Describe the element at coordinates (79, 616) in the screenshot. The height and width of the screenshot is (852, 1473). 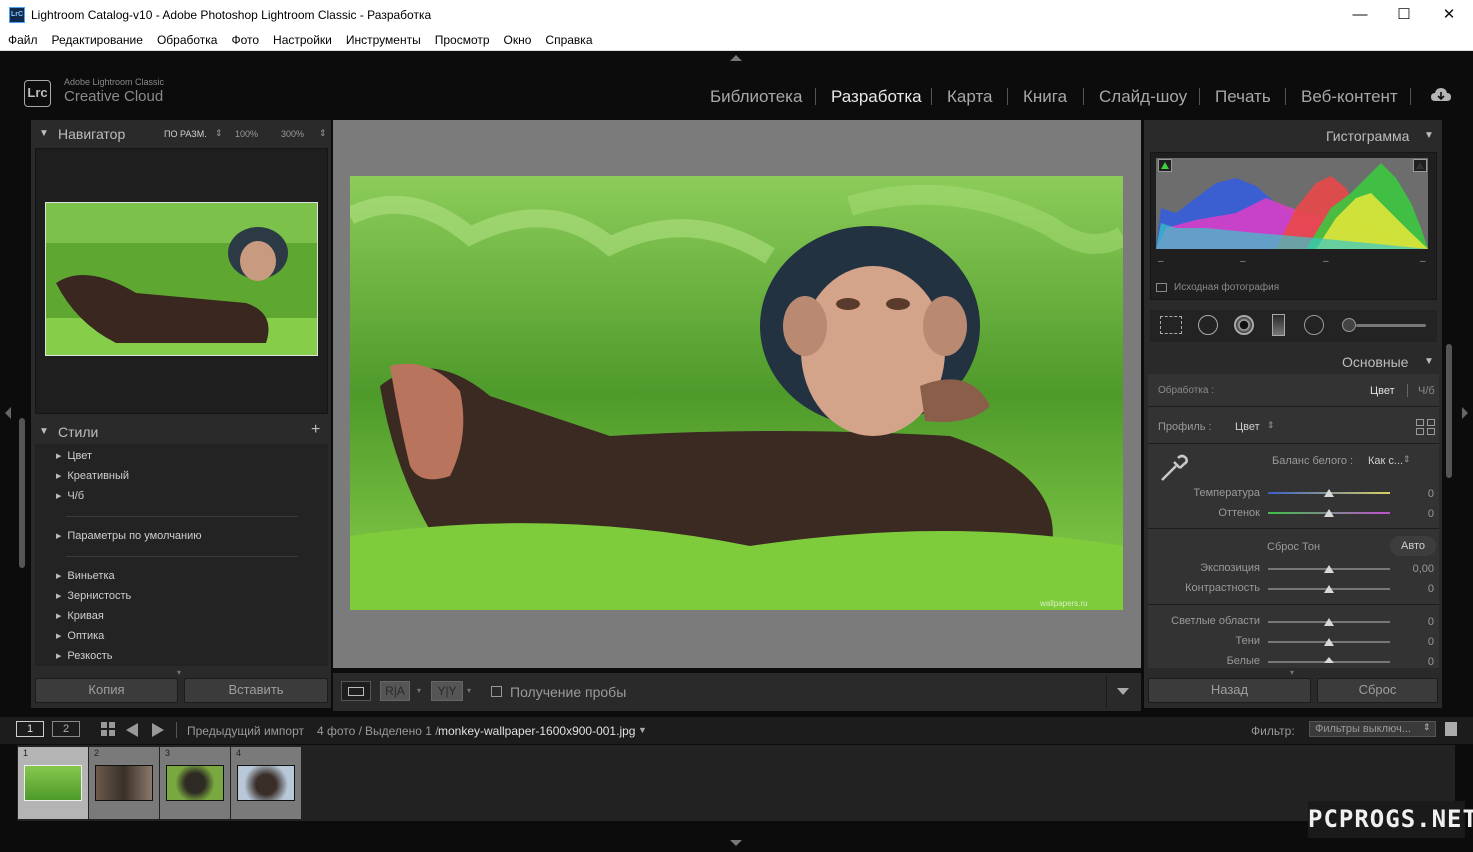
I see `style-group-item: Кривая` at that location.